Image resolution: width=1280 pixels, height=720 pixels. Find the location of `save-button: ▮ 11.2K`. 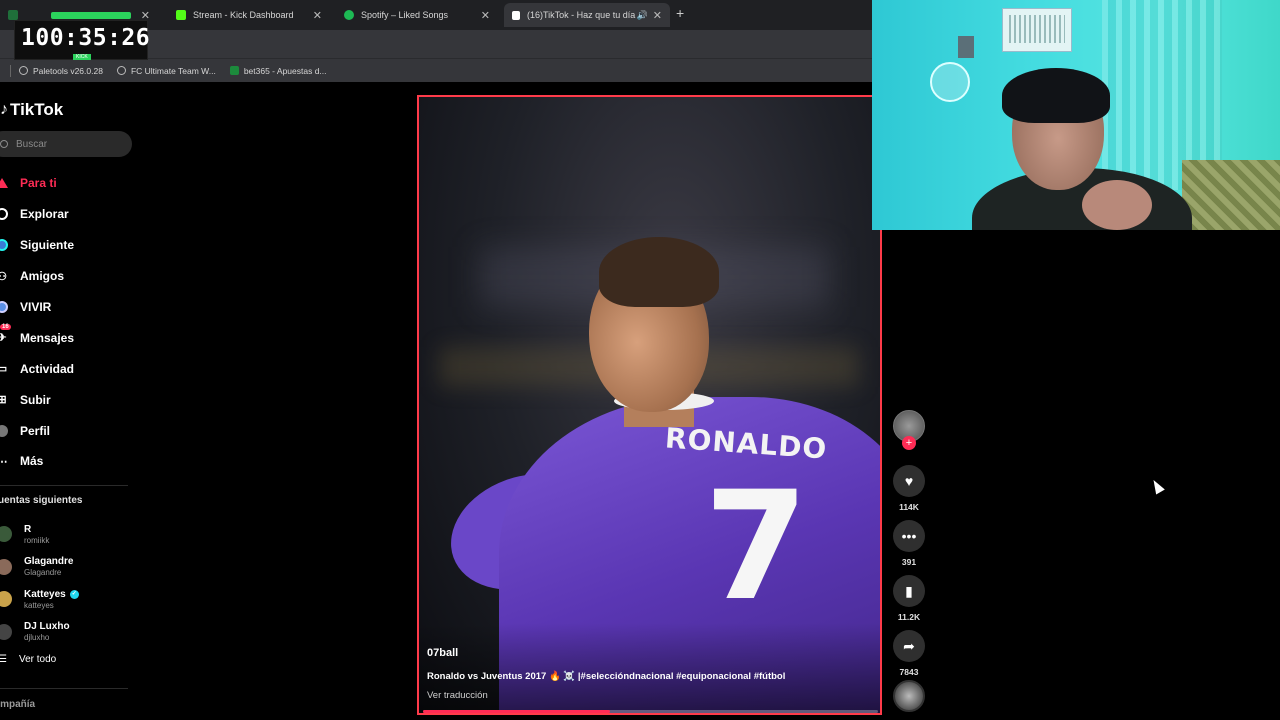

save-button: ▮ 11.2K is located at coordinates (909, 598).